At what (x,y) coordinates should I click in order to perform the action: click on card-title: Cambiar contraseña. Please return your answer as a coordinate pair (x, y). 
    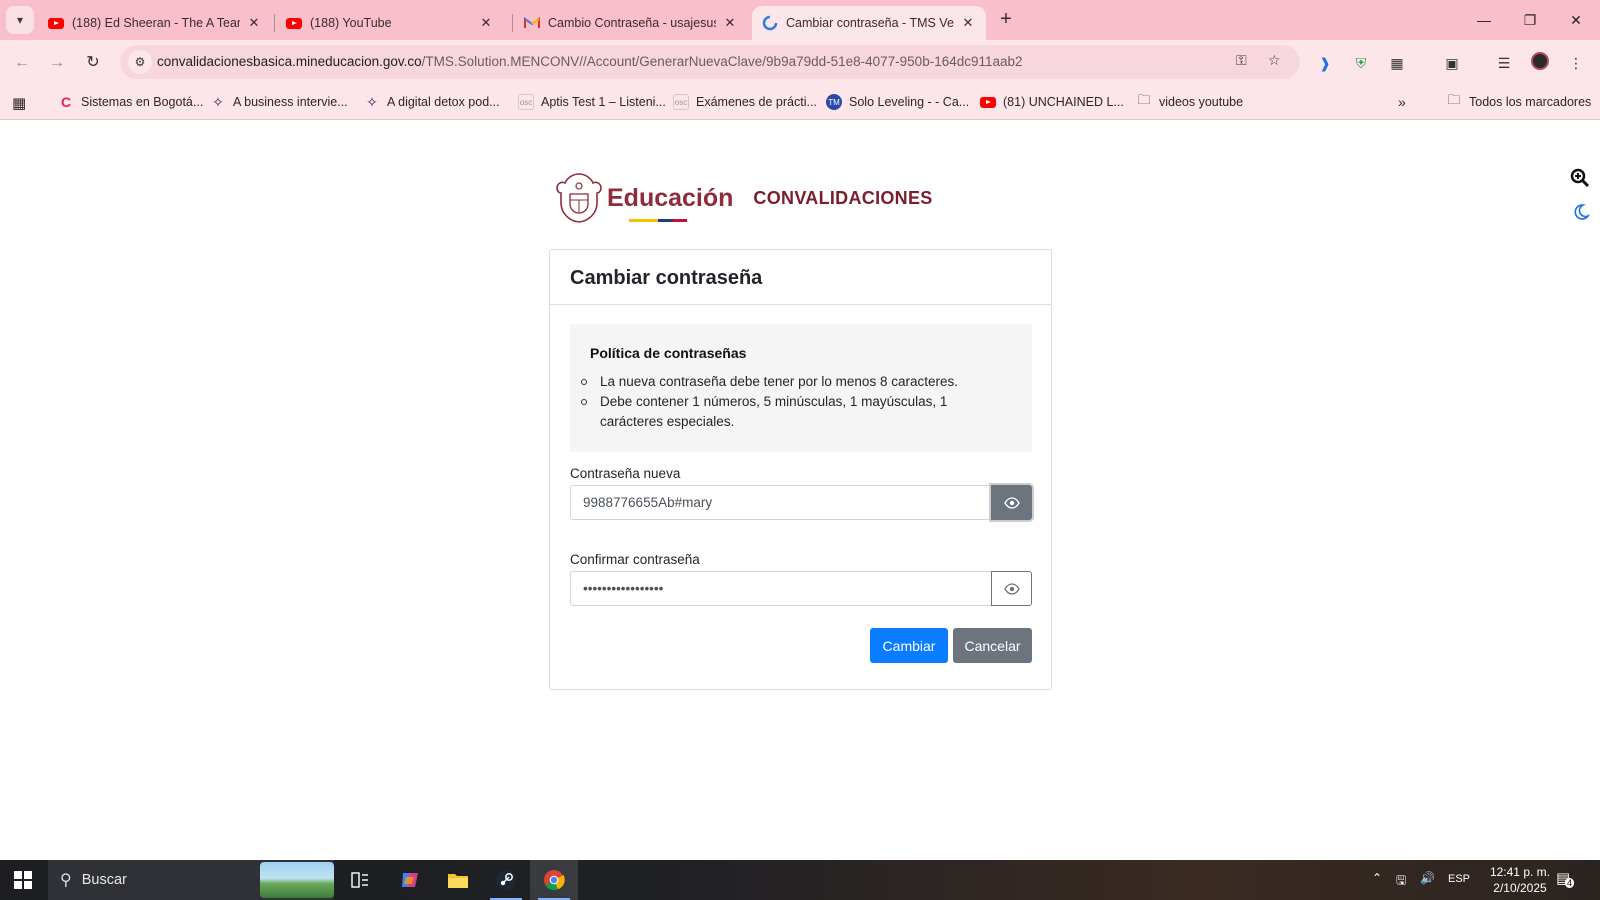
    Looking at the image, I should click on (800, 277).